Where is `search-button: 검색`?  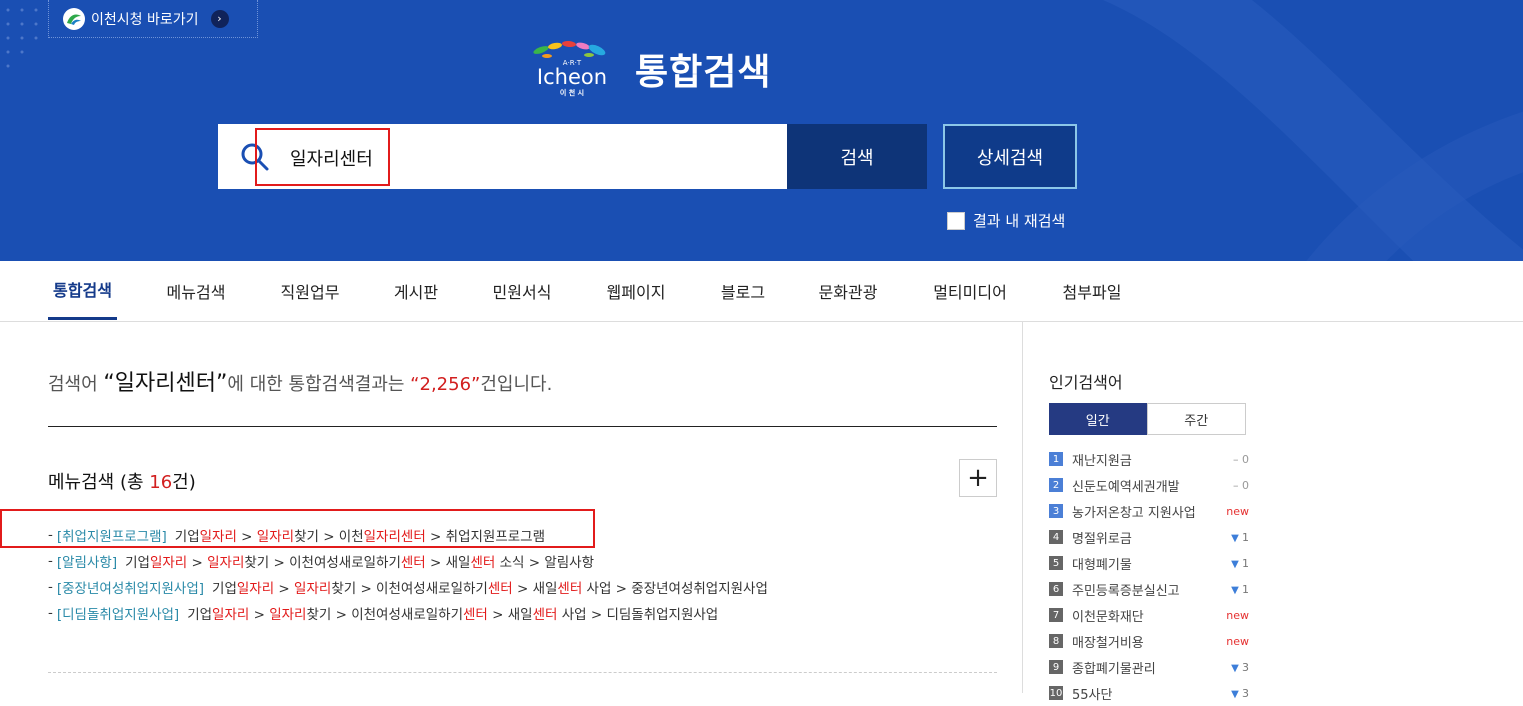
search-button: 검색 is located at coordinates (857, 156).